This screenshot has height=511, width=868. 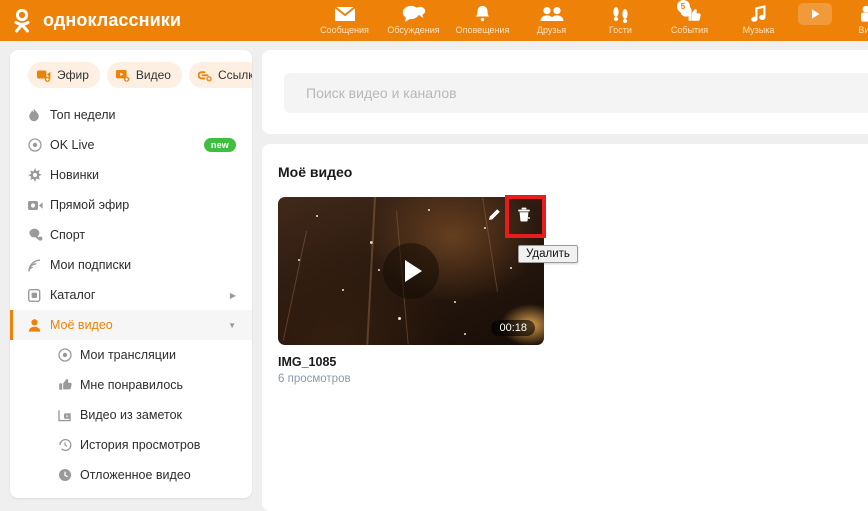 I want to click on nav-music: Музыка, so click(x=758, y=20).